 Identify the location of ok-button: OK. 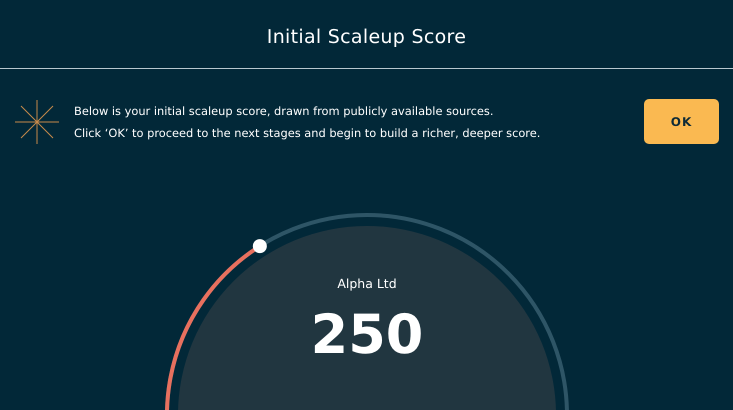
(681, 121).